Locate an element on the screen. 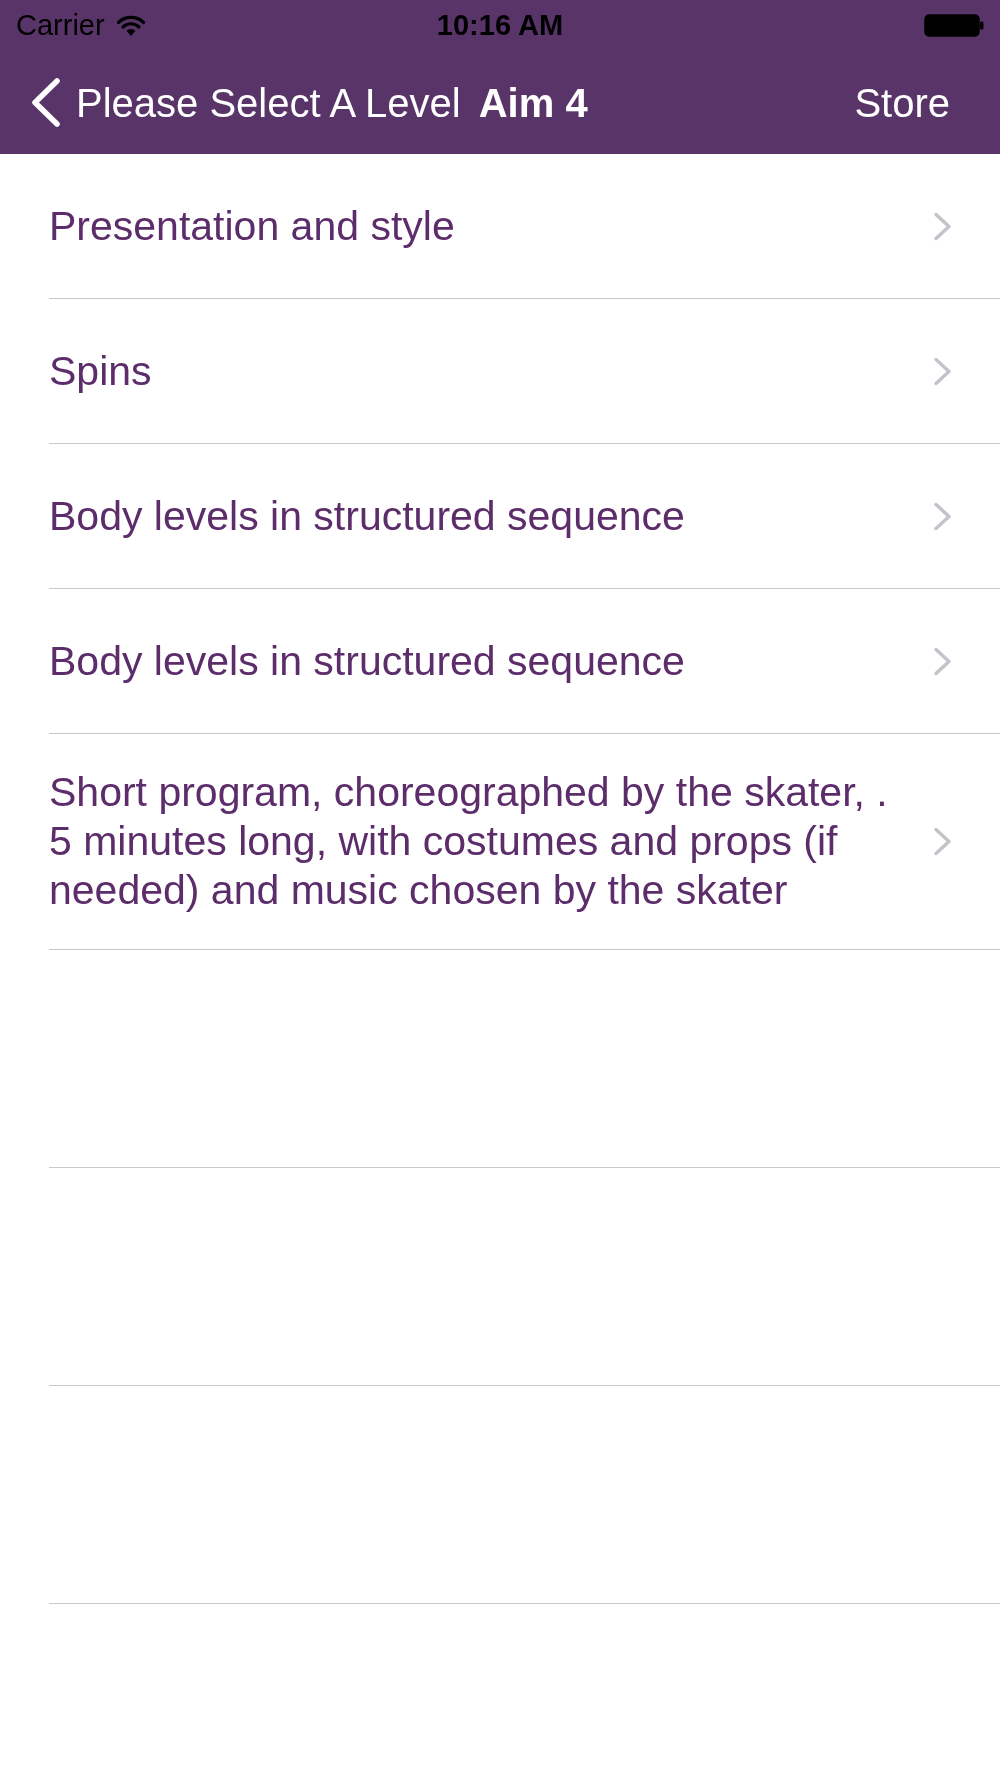 This screenshot has height=1778, width=1000. carrier-label: Carrier is located at coordinates (60, 25).